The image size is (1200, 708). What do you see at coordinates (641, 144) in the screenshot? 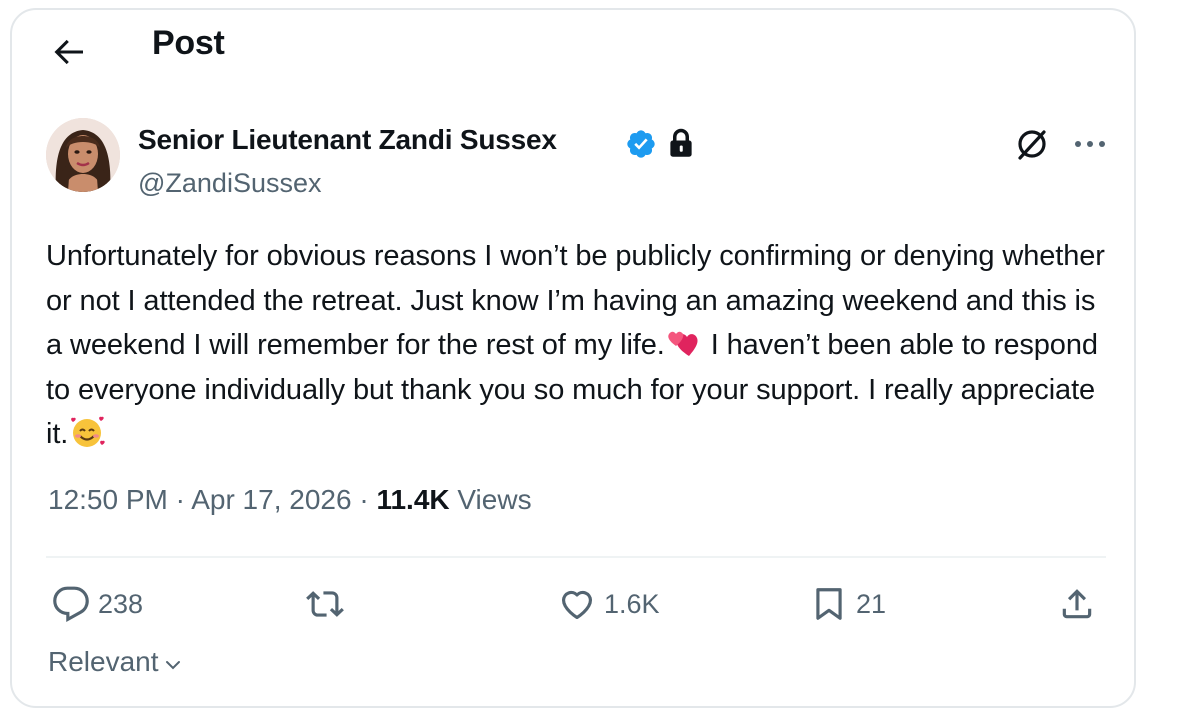
I see `verified-badge-icon` at bounding box center [641, 144].